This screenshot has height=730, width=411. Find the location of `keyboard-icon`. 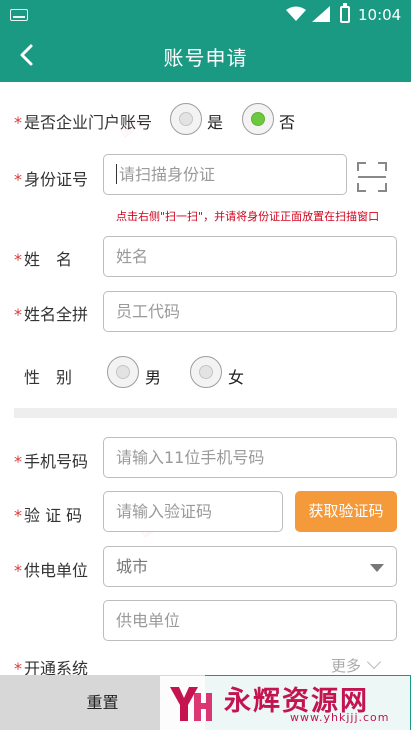

keyboard-icon is located at coordinates (19, 15).